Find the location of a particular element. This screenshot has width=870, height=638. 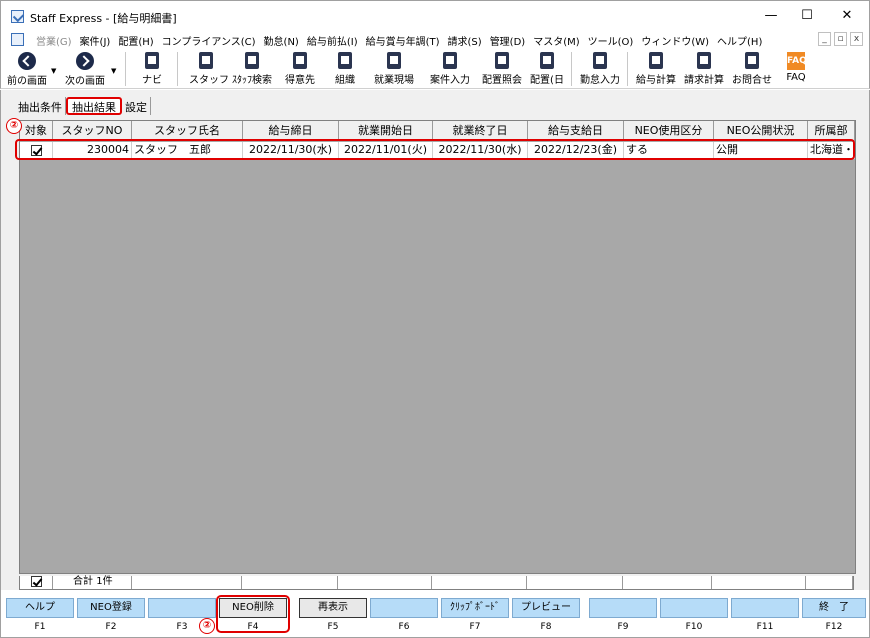

annotation-marker-2: ② is located at coordinates (14, 126).